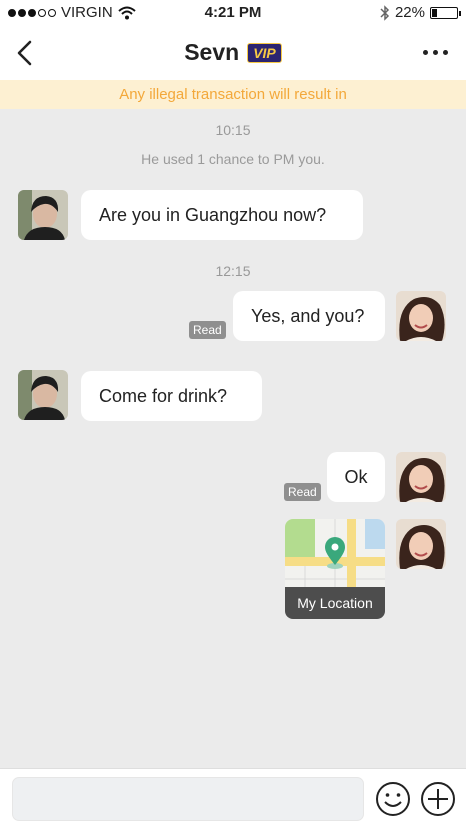 This screenshot has width=466, height=828. I want to click on nav-bar: Sevn VIP, so click(233, 53).